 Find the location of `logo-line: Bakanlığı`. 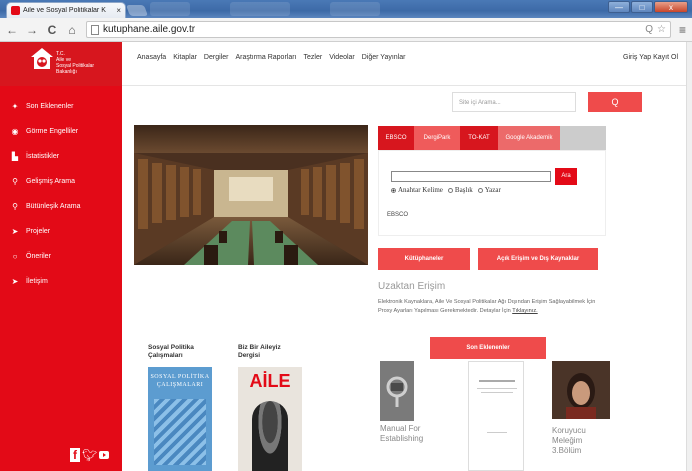

logo-line: Bakanlığı is located at coordinates (66, 72).